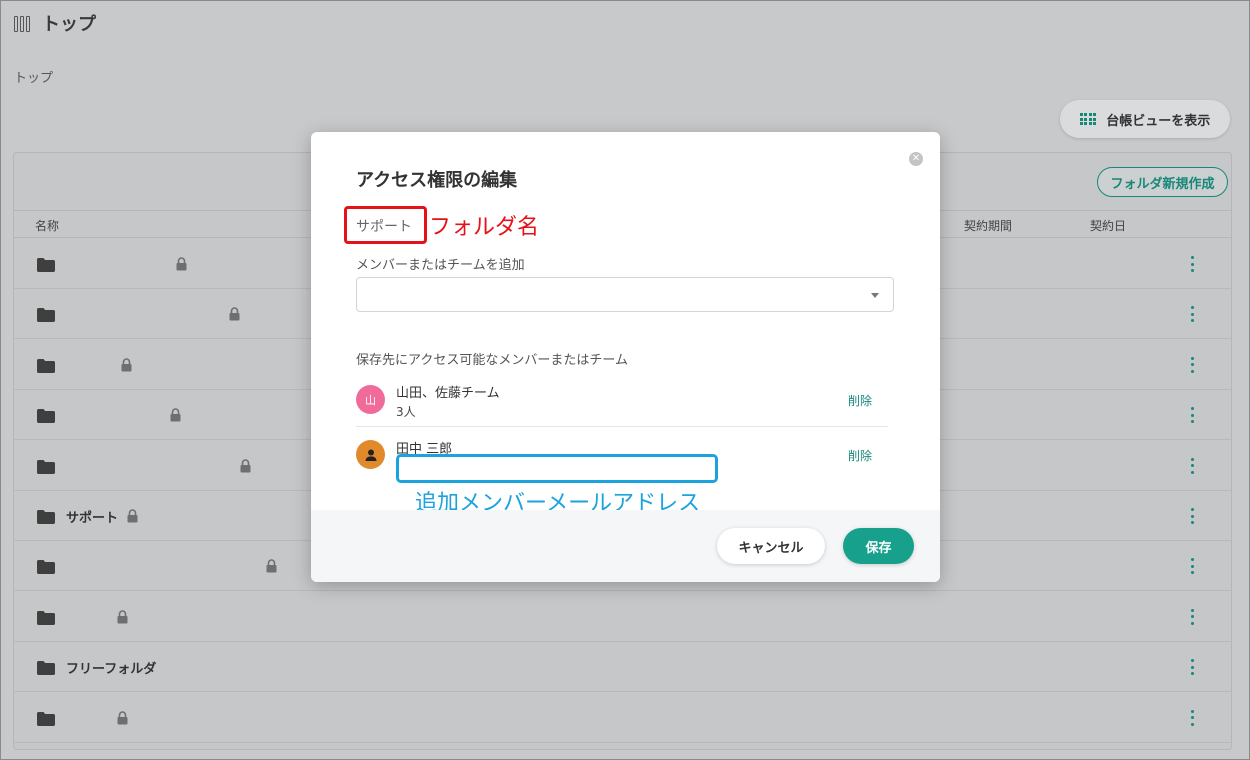 The height and width of the screenshot is (760, 1250). I want to click on column-header-contract-date: 契約日, so click(1108, 225).